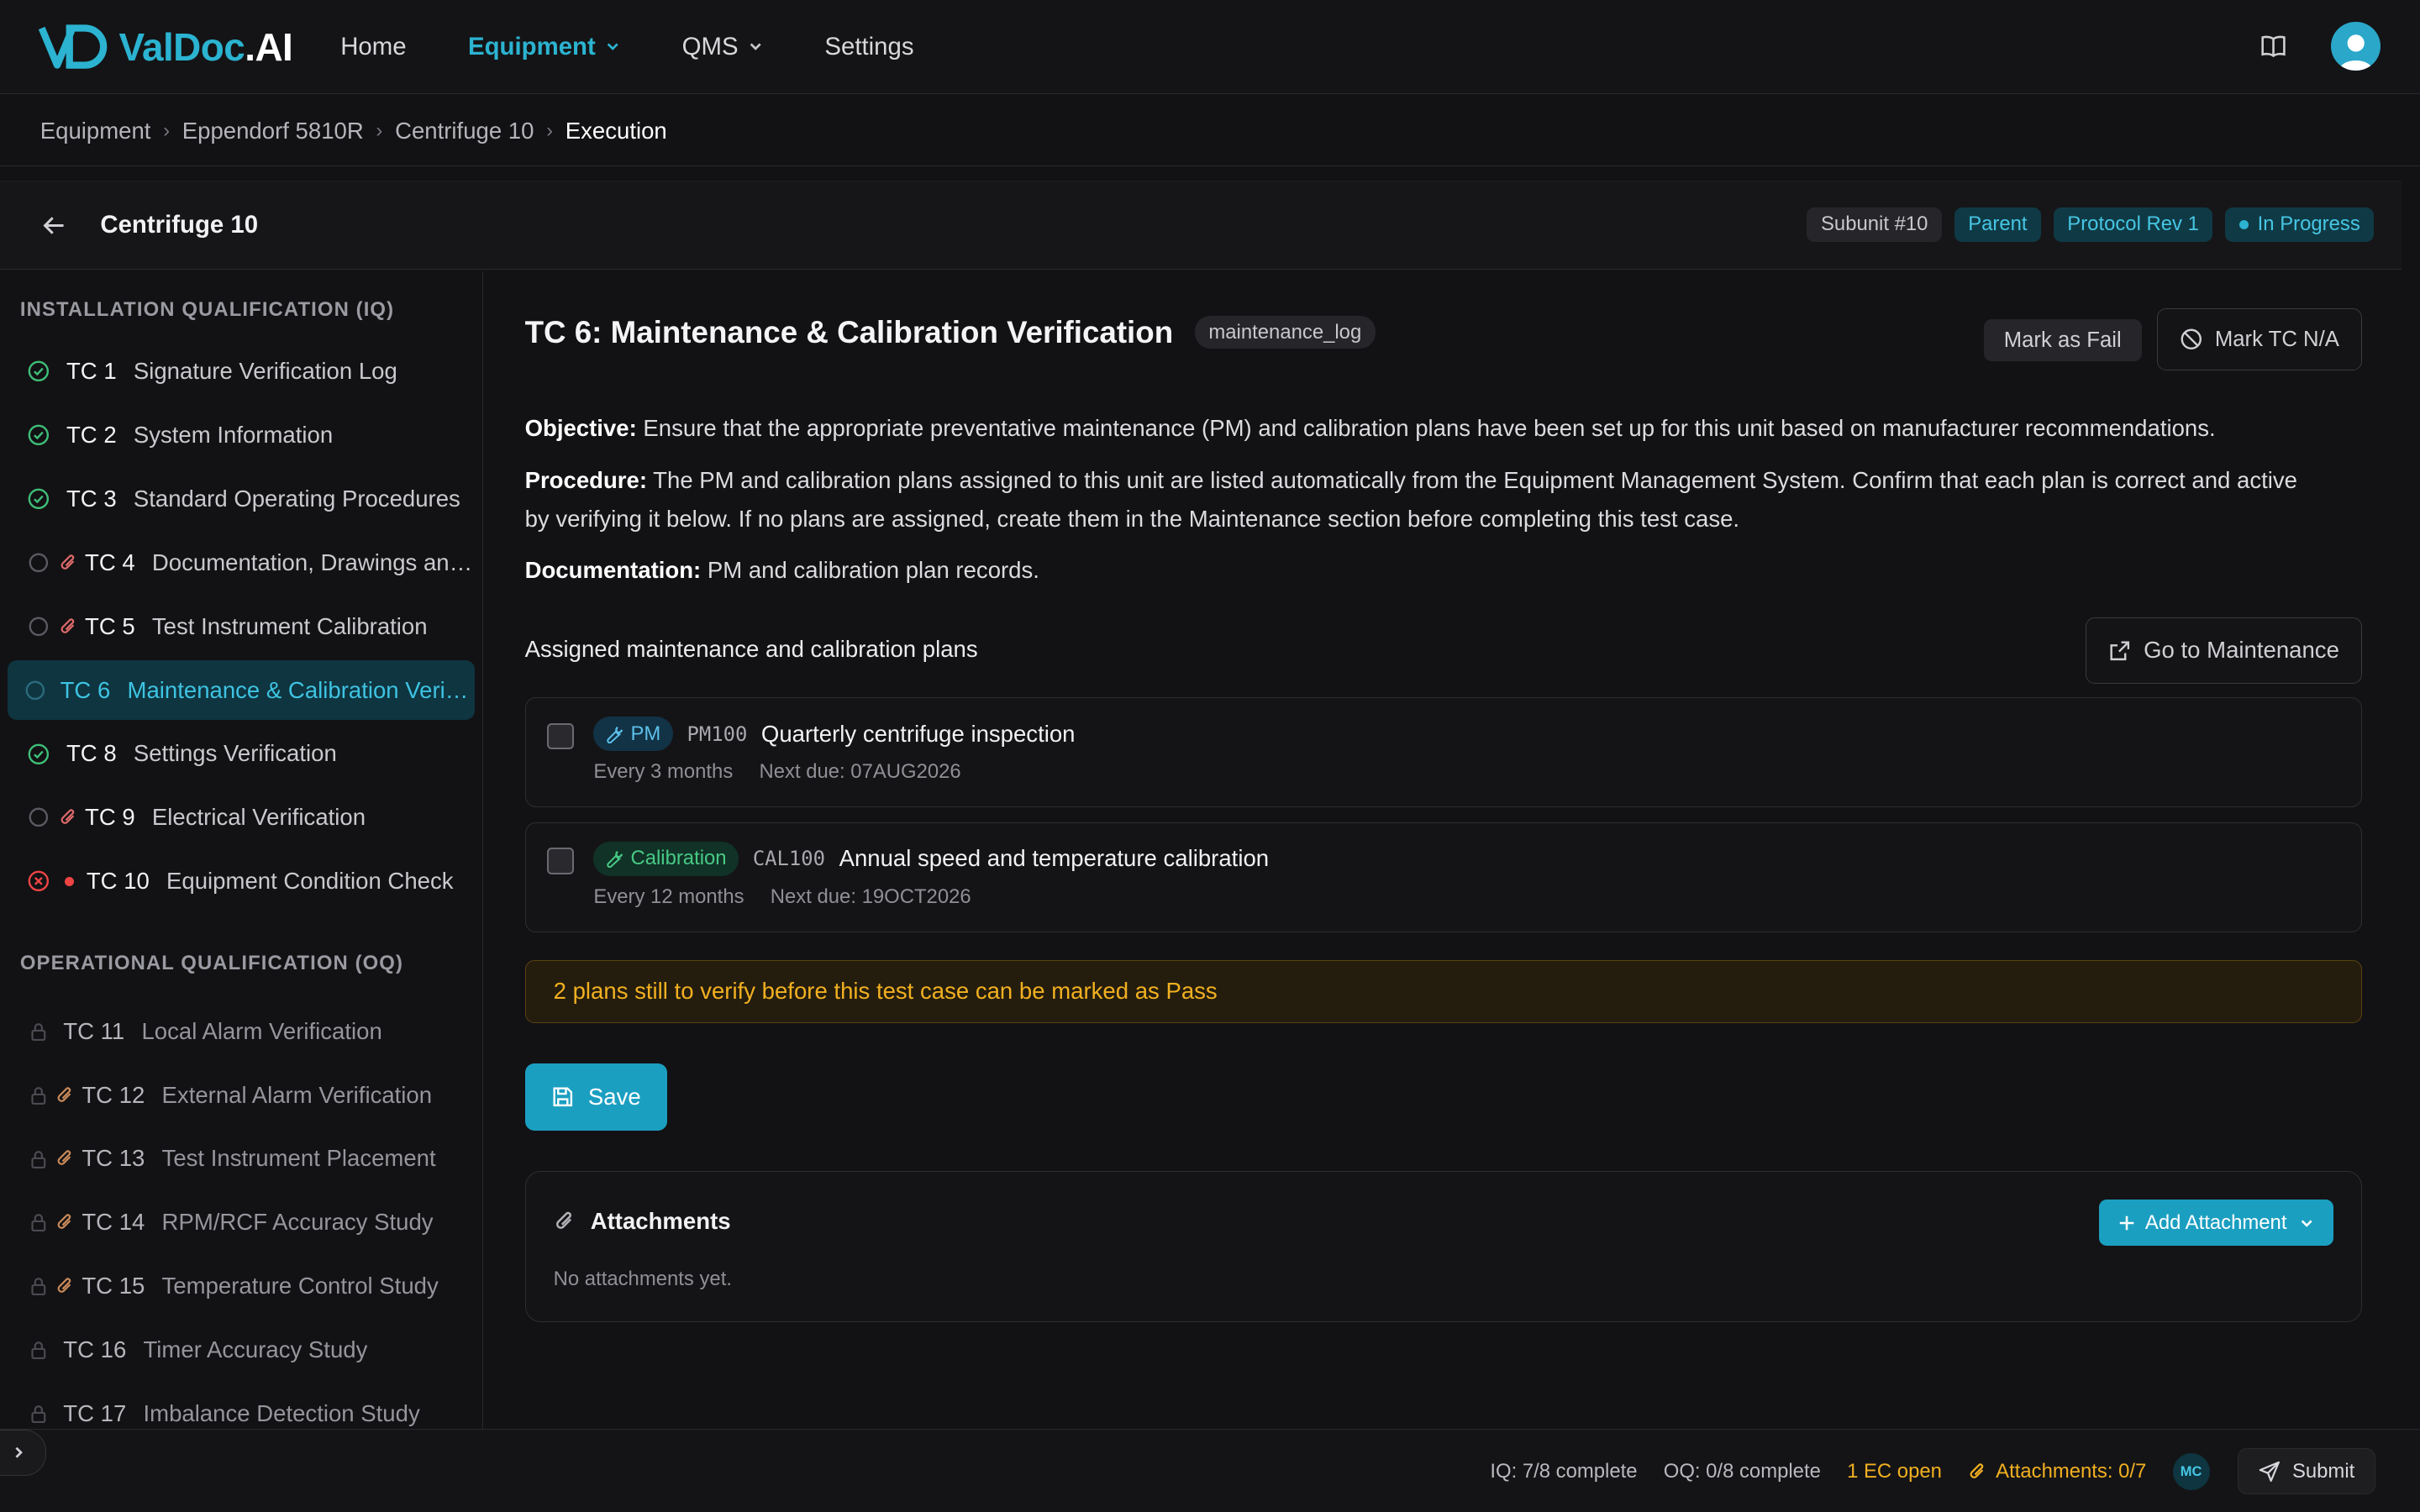 This screenshot has width=2420, height=1512. Describe the element at coordinates (2191, 1471) in the screenshot. I see `user-initials-avatar: MC` at that location.